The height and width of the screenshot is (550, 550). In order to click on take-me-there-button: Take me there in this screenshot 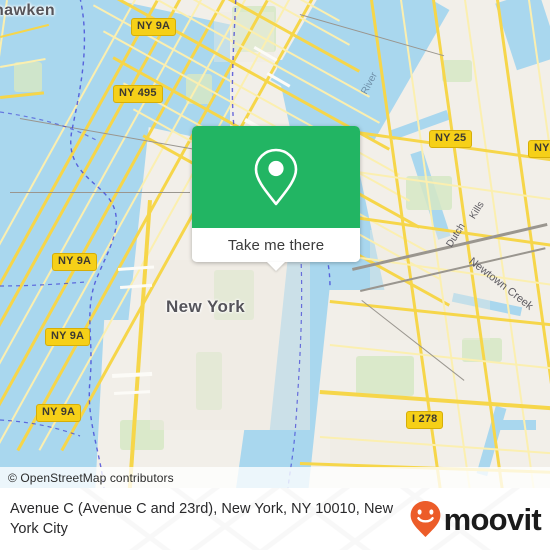, I will do `click(276, 245)`.